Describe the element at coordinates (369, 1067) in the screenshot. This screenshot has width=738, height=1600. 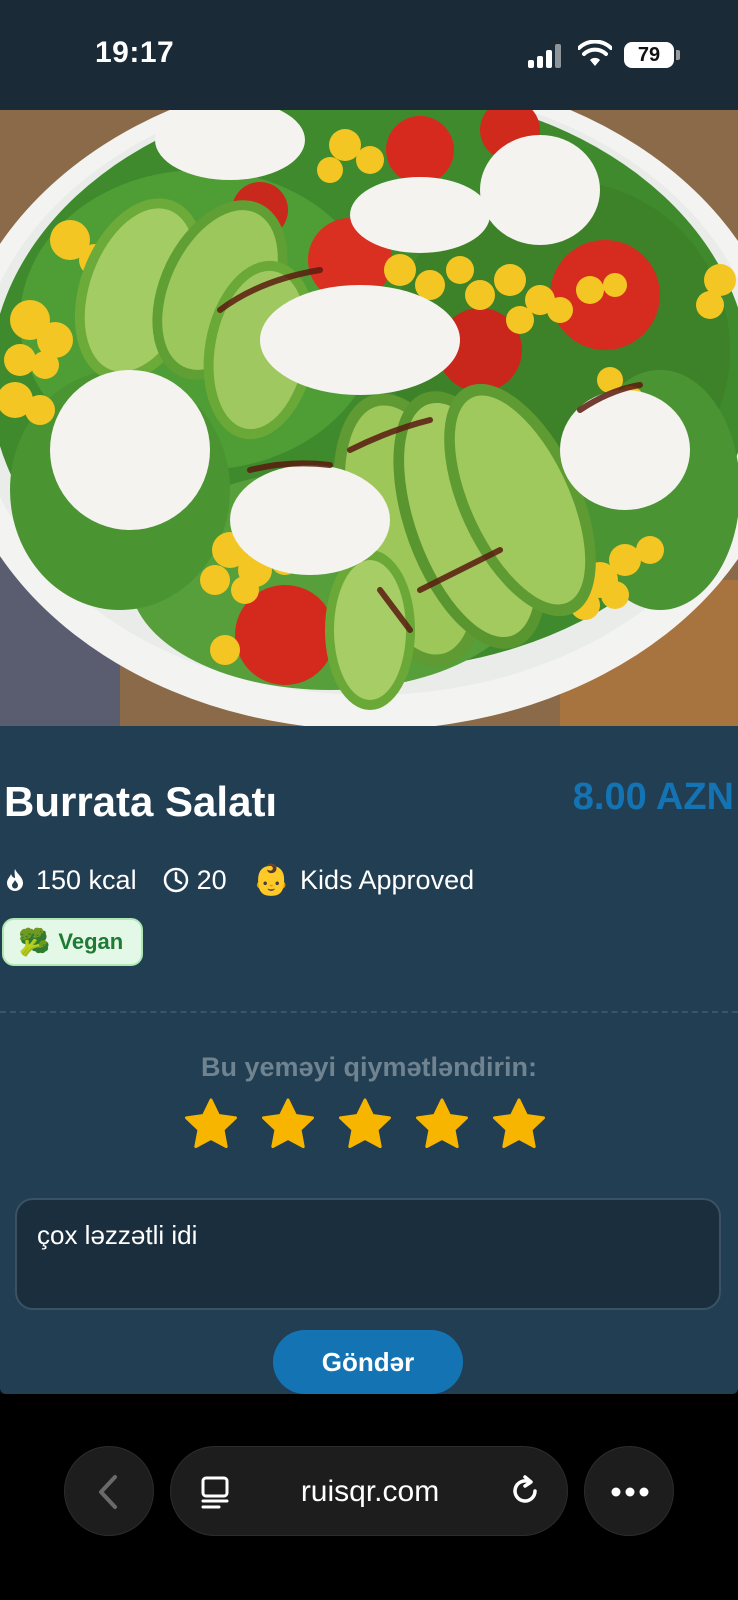
I see `rating-label: Bu yeməyi qiymətləndirin:` at that location.